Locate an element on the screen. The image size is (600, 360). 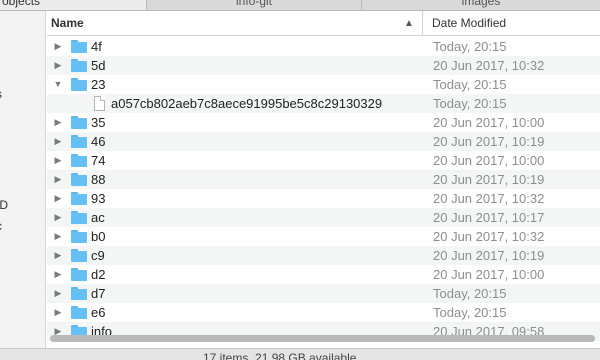
sidebar-item-1: s is located at coordinates (1, 94).